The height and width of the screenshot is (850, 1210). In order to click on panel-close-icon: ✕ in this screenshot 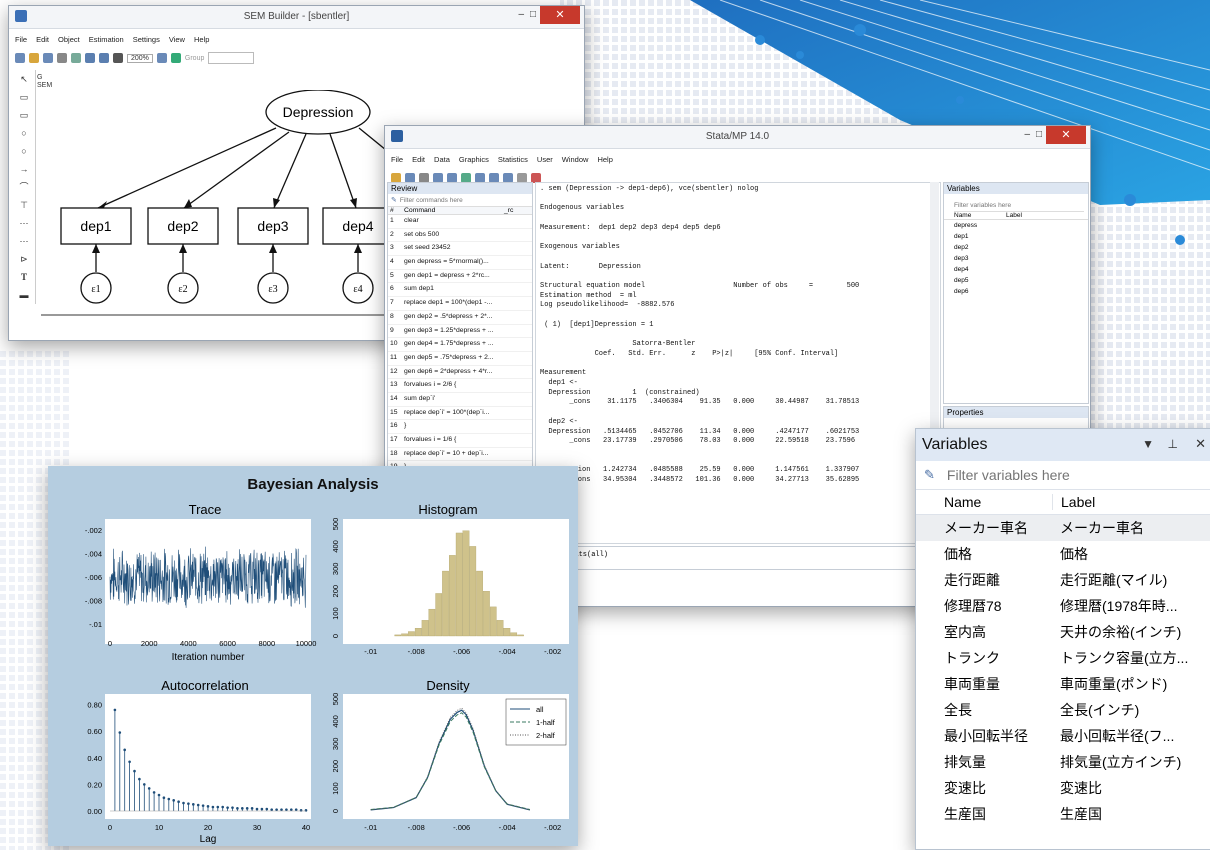, I will do `click(1200, 444)`.